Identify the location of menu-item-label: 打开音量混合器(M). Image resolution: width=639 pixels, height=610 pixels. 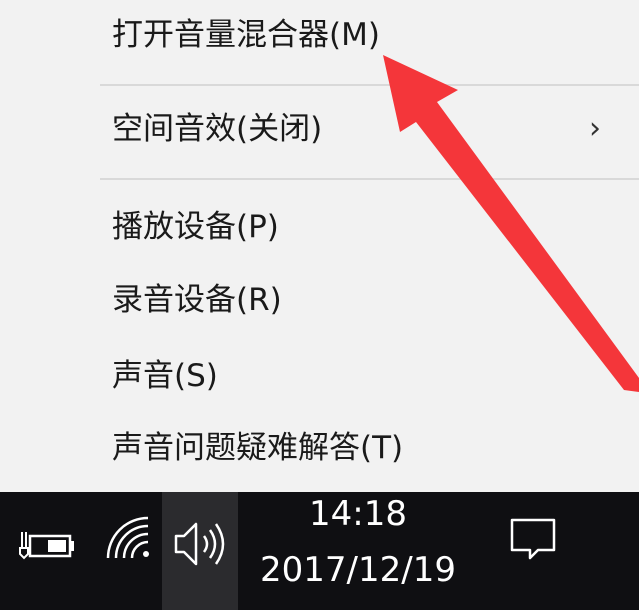
(246, 35).